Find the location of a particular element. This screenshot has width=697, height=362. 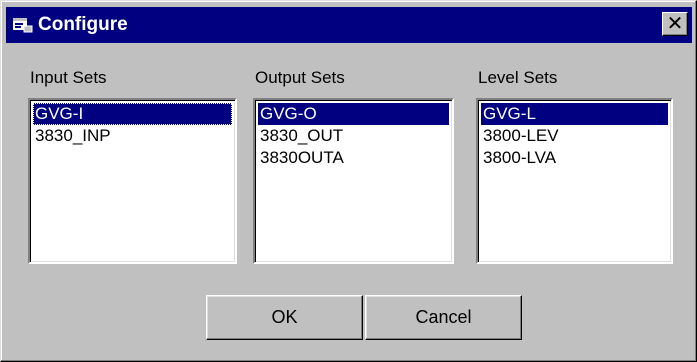

list-item-input-1: 3830_INP is located at coordinates (132, 136).